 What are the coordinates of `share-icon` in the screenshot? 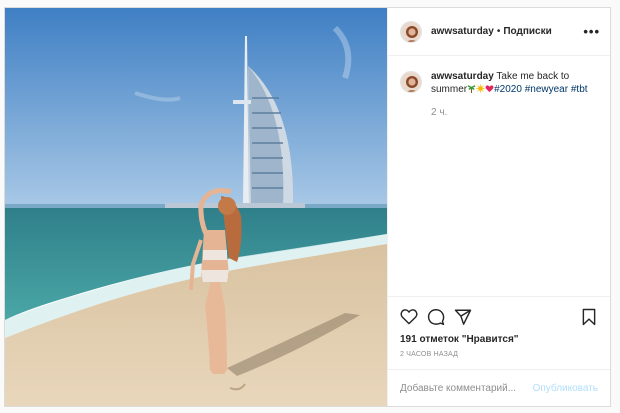 It's located at (463, 317).